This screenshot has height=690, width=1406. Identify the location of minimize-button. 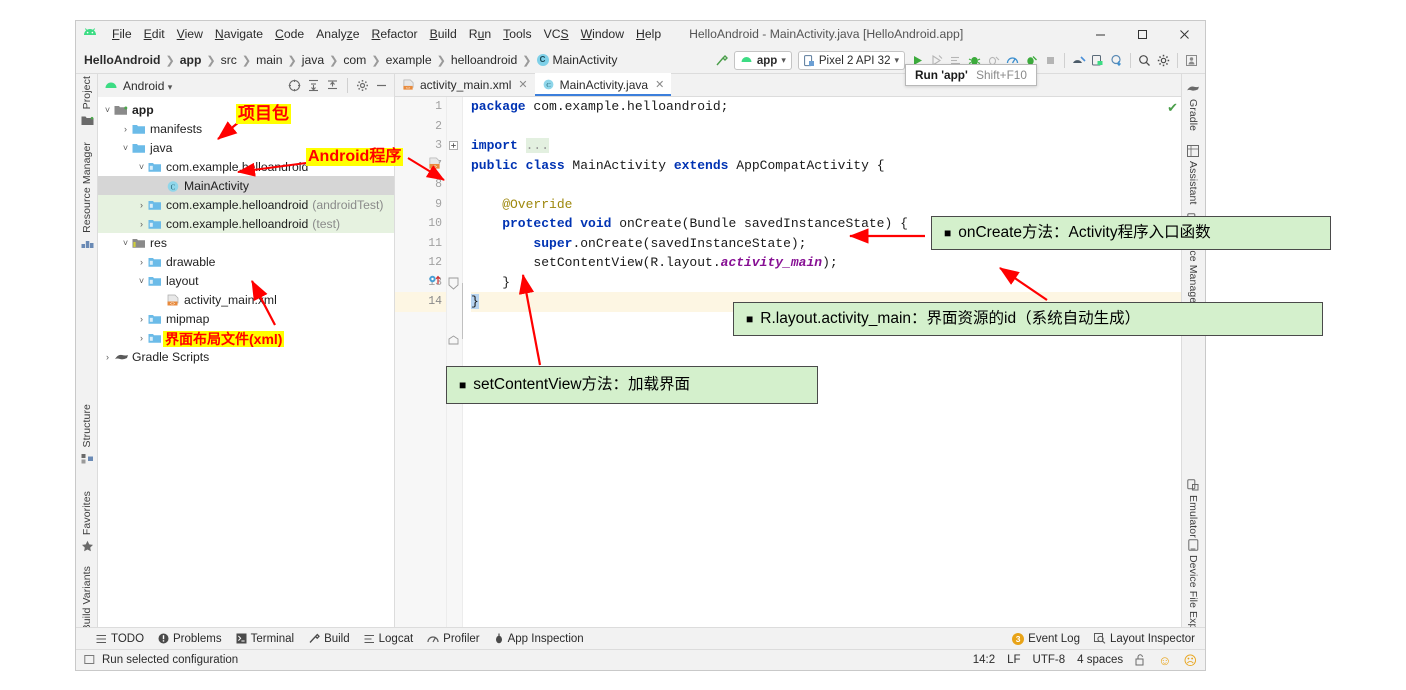
(1100, 34).